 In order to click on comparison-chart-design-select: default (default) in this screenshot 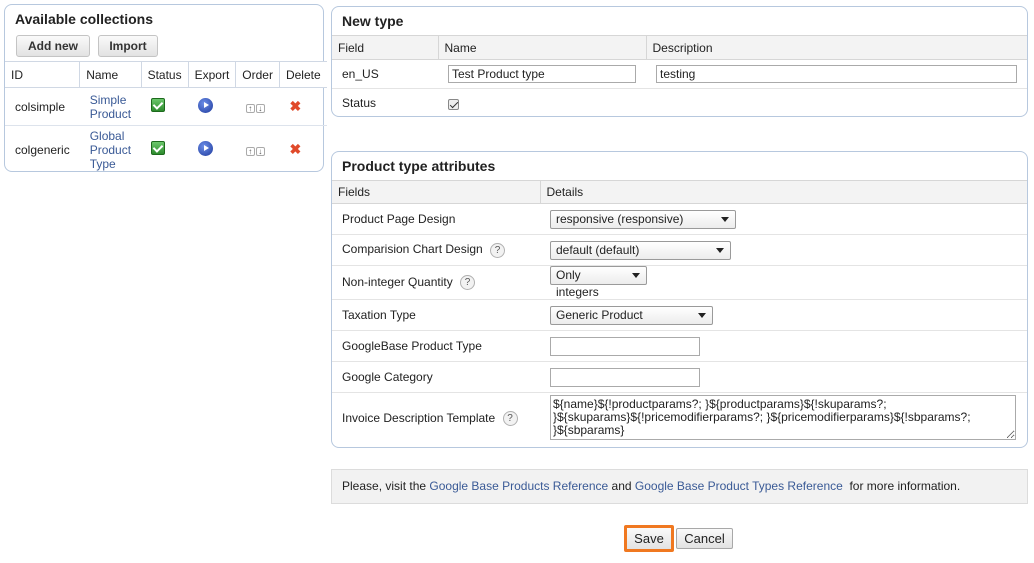, I will do `click(640, 250)`.